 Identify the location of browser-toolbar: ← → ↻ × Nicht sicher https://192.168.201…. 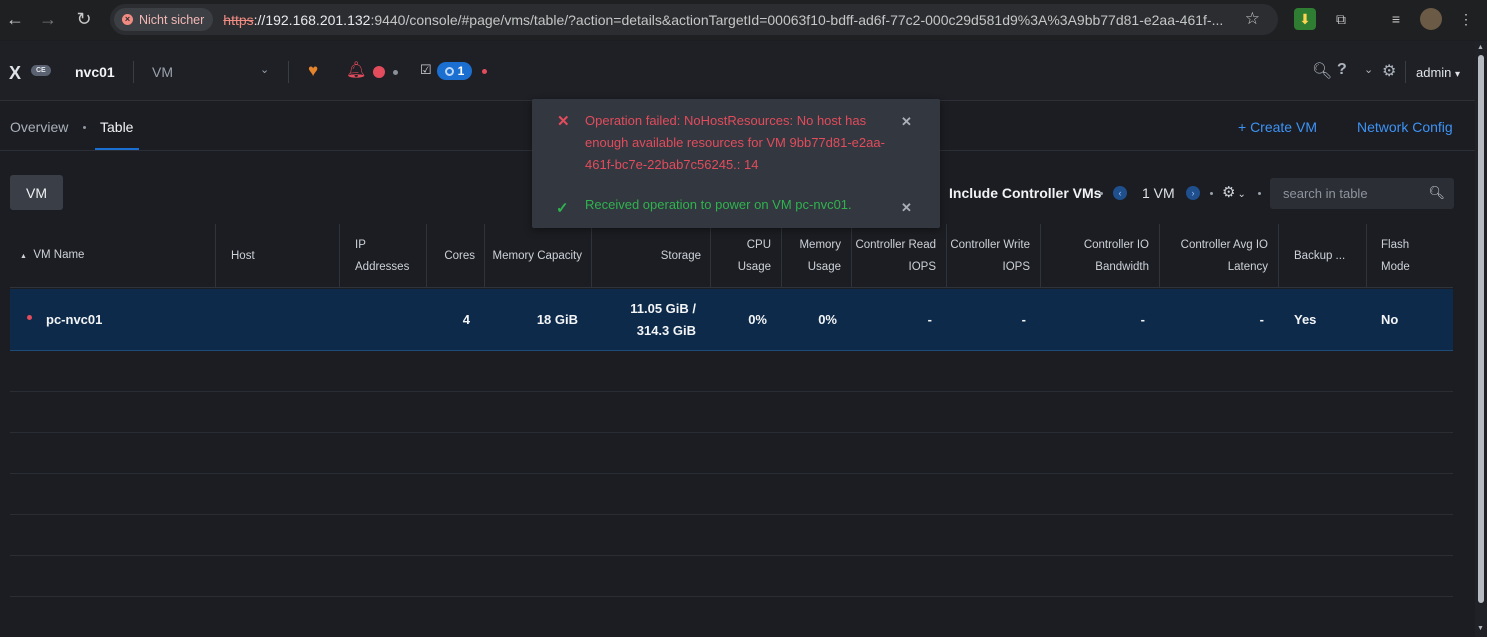
(743, 20).